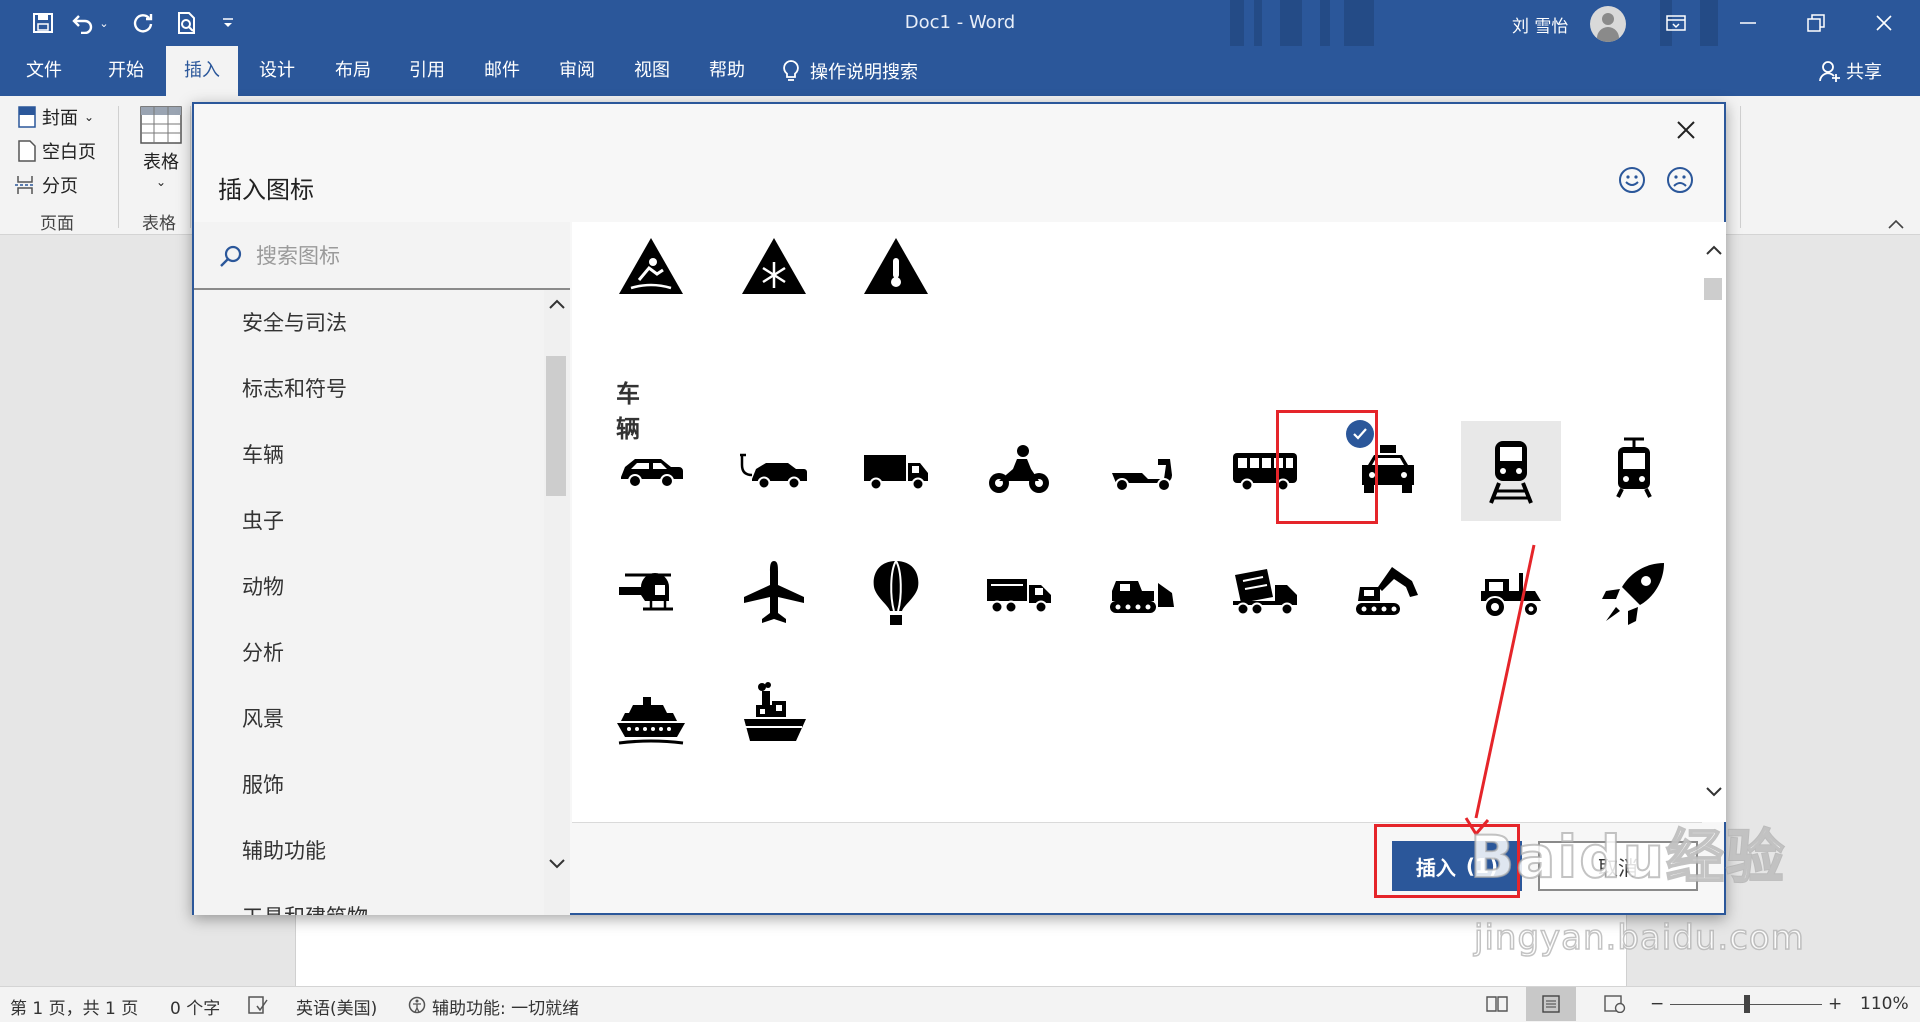  What do you see at coordinates (1511, 471) in the screenshot?
I see `train-icon` at bounding box center [1511, 471].